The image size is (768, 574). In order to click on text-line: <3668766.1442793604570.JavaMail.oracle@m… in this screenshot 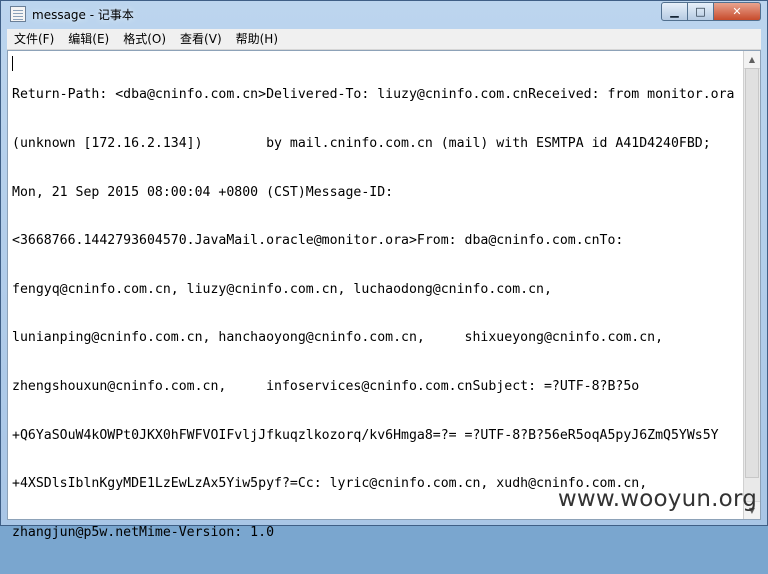, I will do `click(318, 241)`.